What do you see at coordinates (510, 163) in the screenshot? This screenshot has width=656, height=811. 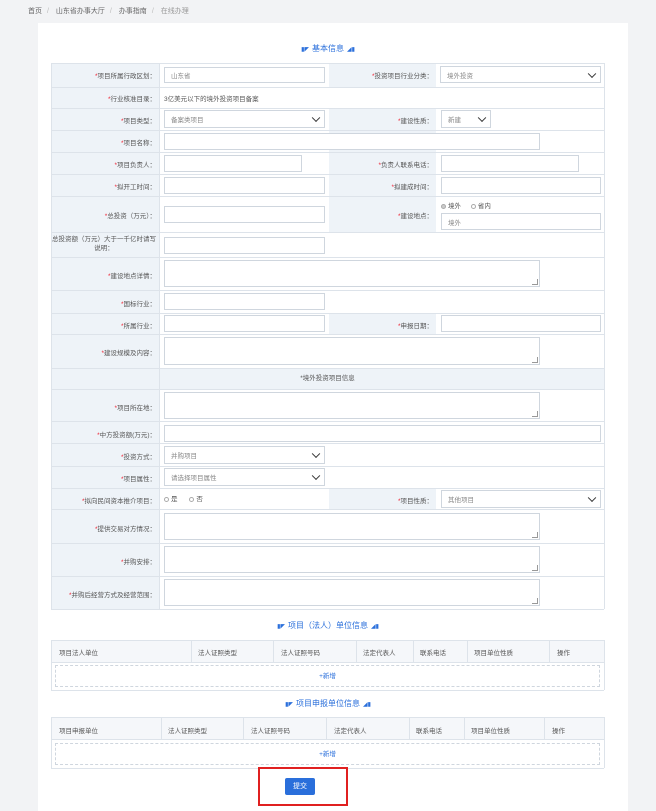 I see `leader-phone-input` at bounding box center [510, 163].